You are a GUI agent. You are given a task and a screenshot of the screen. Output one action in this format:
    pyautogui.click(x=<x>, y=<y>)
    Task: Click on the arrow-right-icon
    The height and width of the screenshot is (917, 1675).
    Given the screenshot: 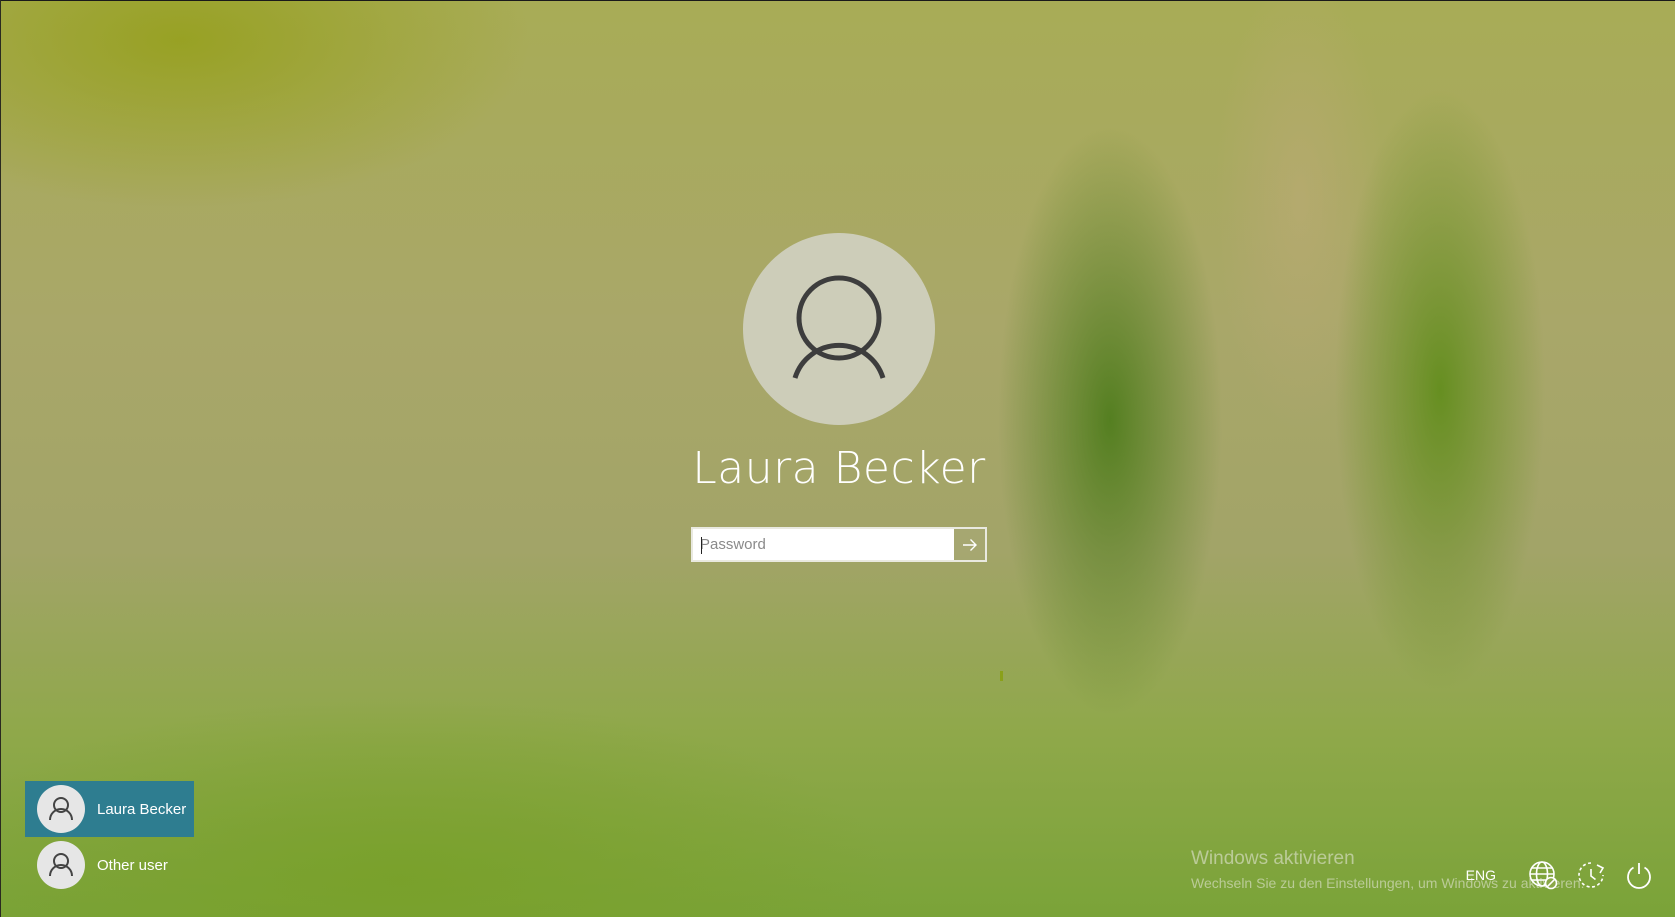 What is the action you would take?
    pyautogui.click(x=969, y=544)
    